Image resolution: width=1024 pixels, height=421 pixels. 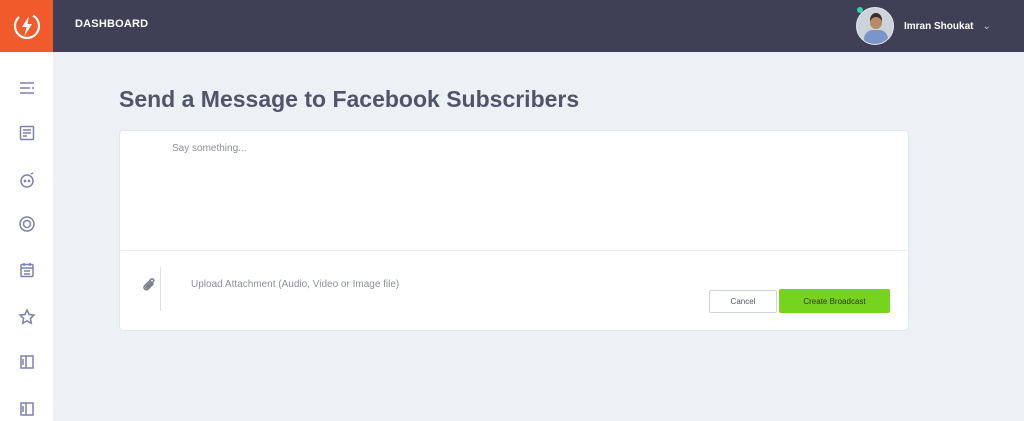 What do you see at coordinates (834, 301) in the screenshot?
I see `create-broadcast-button: Create Broadcast` at bounding box center [834, 301].